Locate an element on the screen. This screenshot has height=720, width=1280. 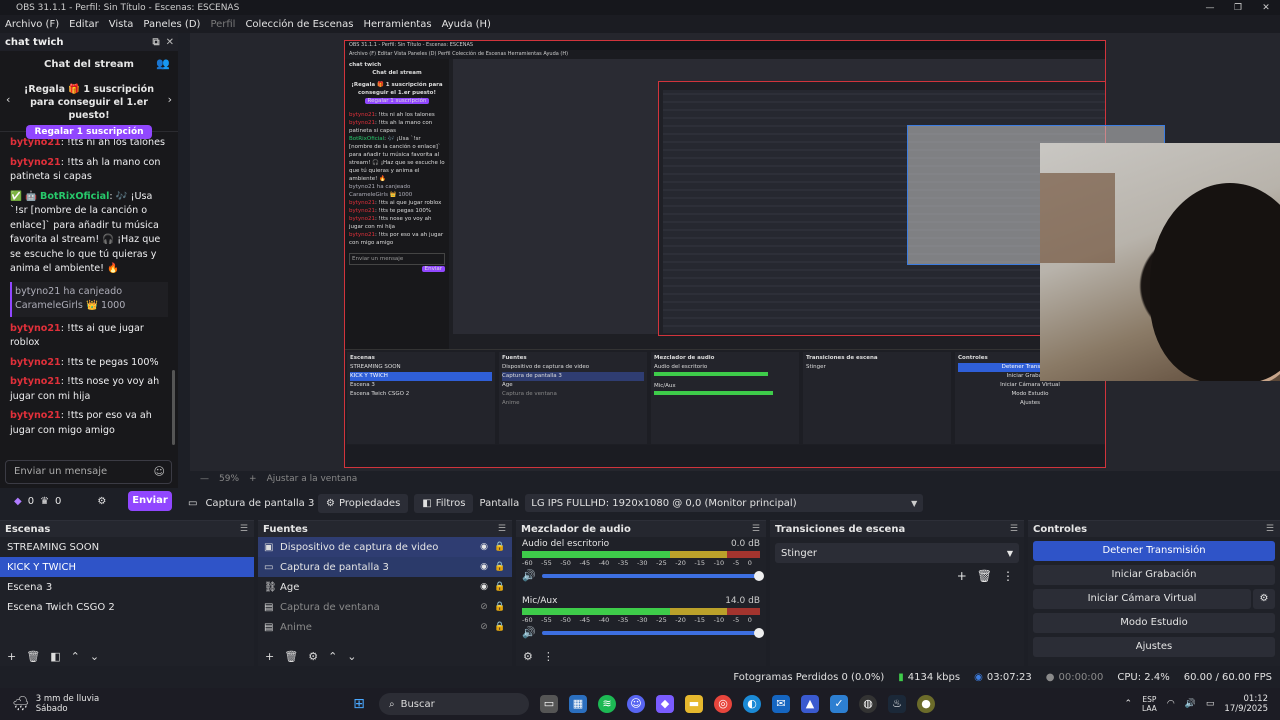
chevron-right-icon: › is located at coordinates (170, 99).